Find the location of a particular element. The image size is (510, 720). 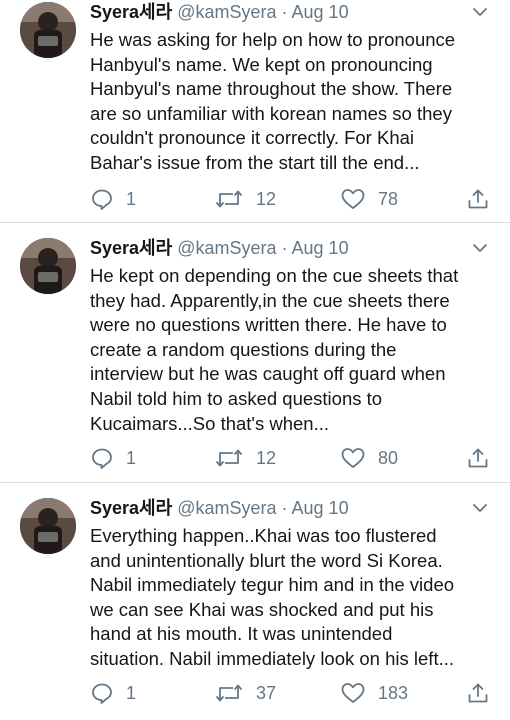

like-count: 183 is located at coordinates (393, 692).